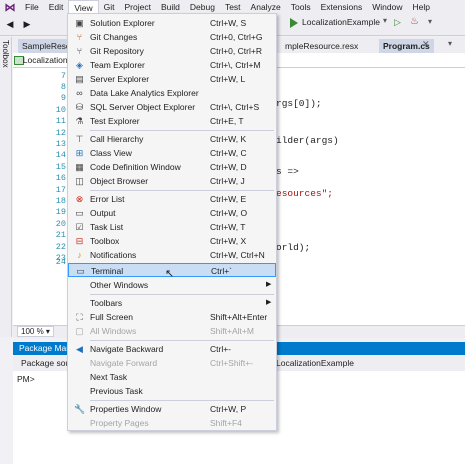 Image resolution: width=465 pixels, height=464 pixels. Describe the element at coordinates (172, 255) in the screenshot. I see `menu-item-notifications: ♪ Notifications Ctrl+W, Ctrl+N` at that location.